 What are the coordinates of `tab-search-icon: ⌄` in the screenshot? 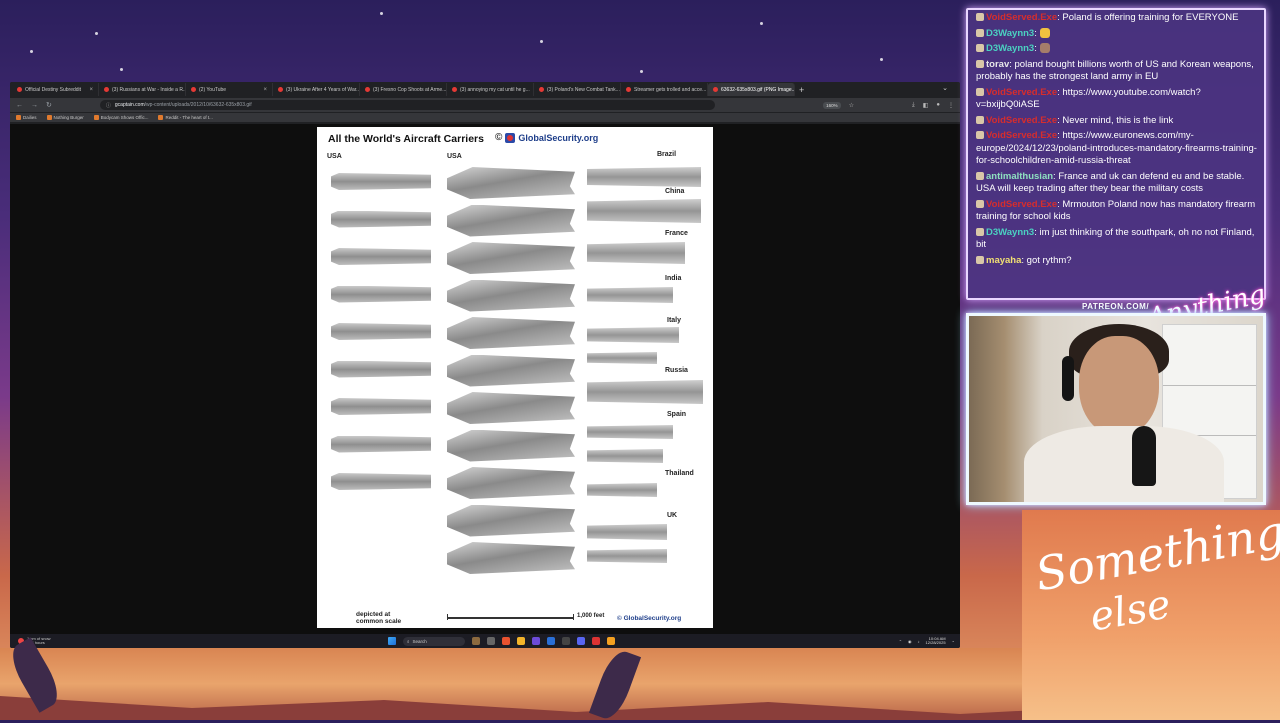 It's located at (945, 88).